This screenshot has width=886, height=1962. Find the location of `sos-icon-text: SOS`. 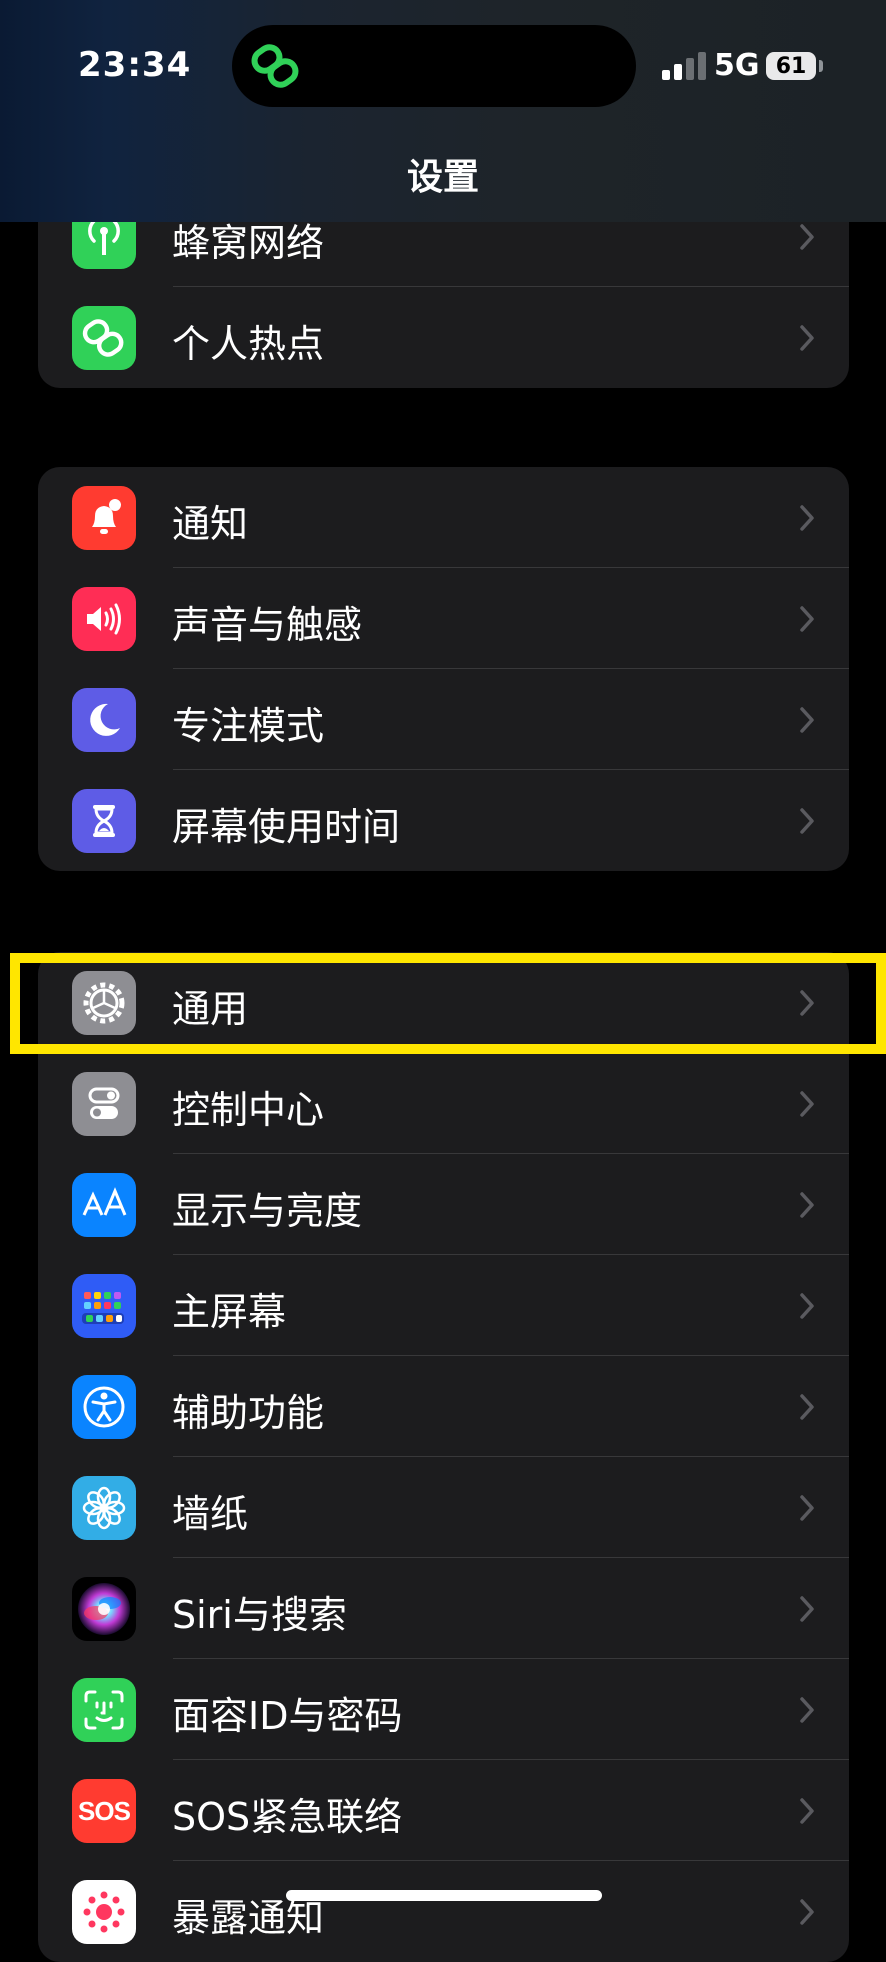

sos-icon-text: SOS is located at coordinates (104, 1810).